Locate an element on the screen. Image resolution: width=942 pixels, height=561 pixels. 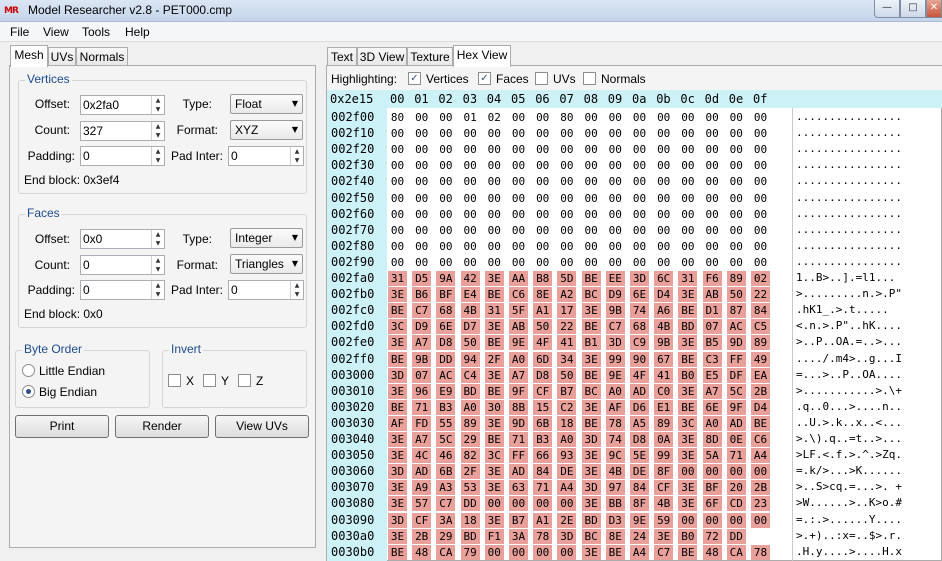
hex-byte-cell: 02 is located at coordinates (760, 278).